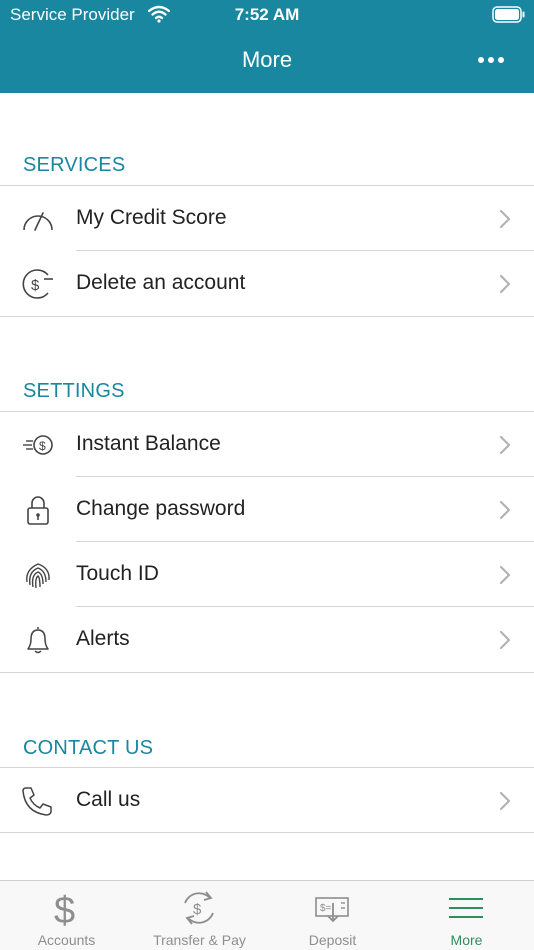  Describe the element at coordinates (508, 14) in the screenshot. I see `battery-icon` at that location.